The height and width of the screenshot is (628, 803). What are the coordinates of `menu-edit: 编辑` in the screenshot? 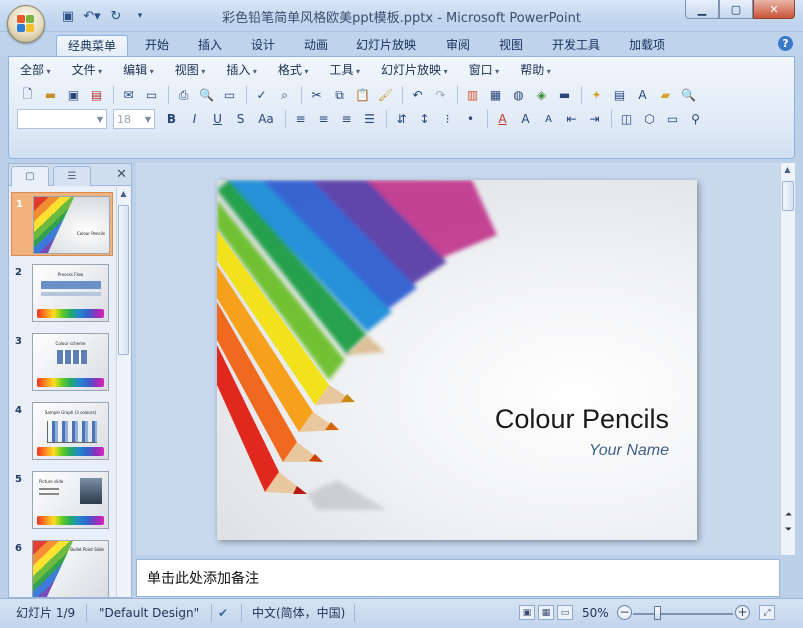 It's located at (138, 70).